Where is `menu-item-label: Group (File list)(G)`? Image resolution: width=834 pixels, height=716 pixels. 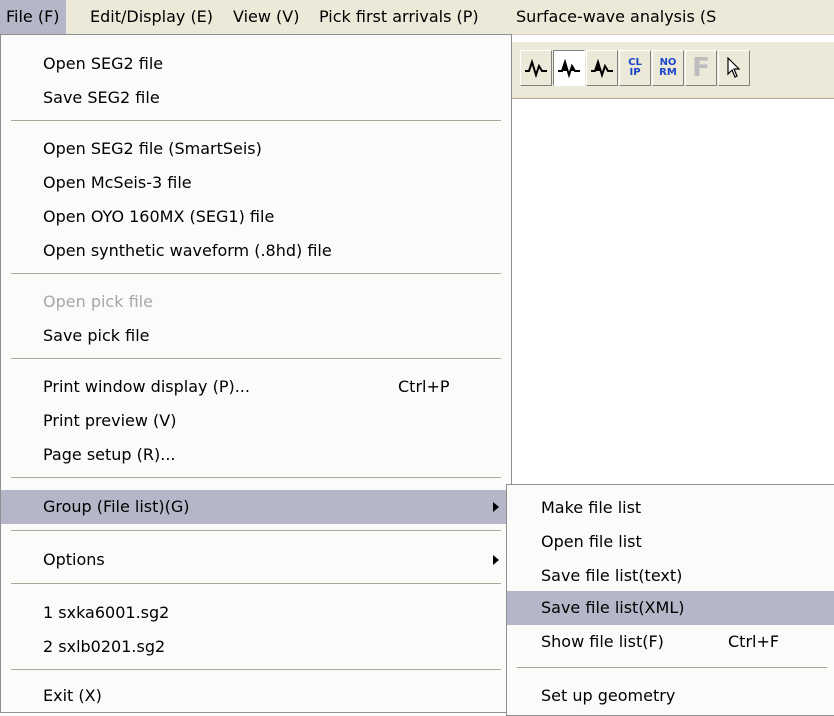 menu-item-label: Group (File list)(G) is located at coordinates (116, 506).